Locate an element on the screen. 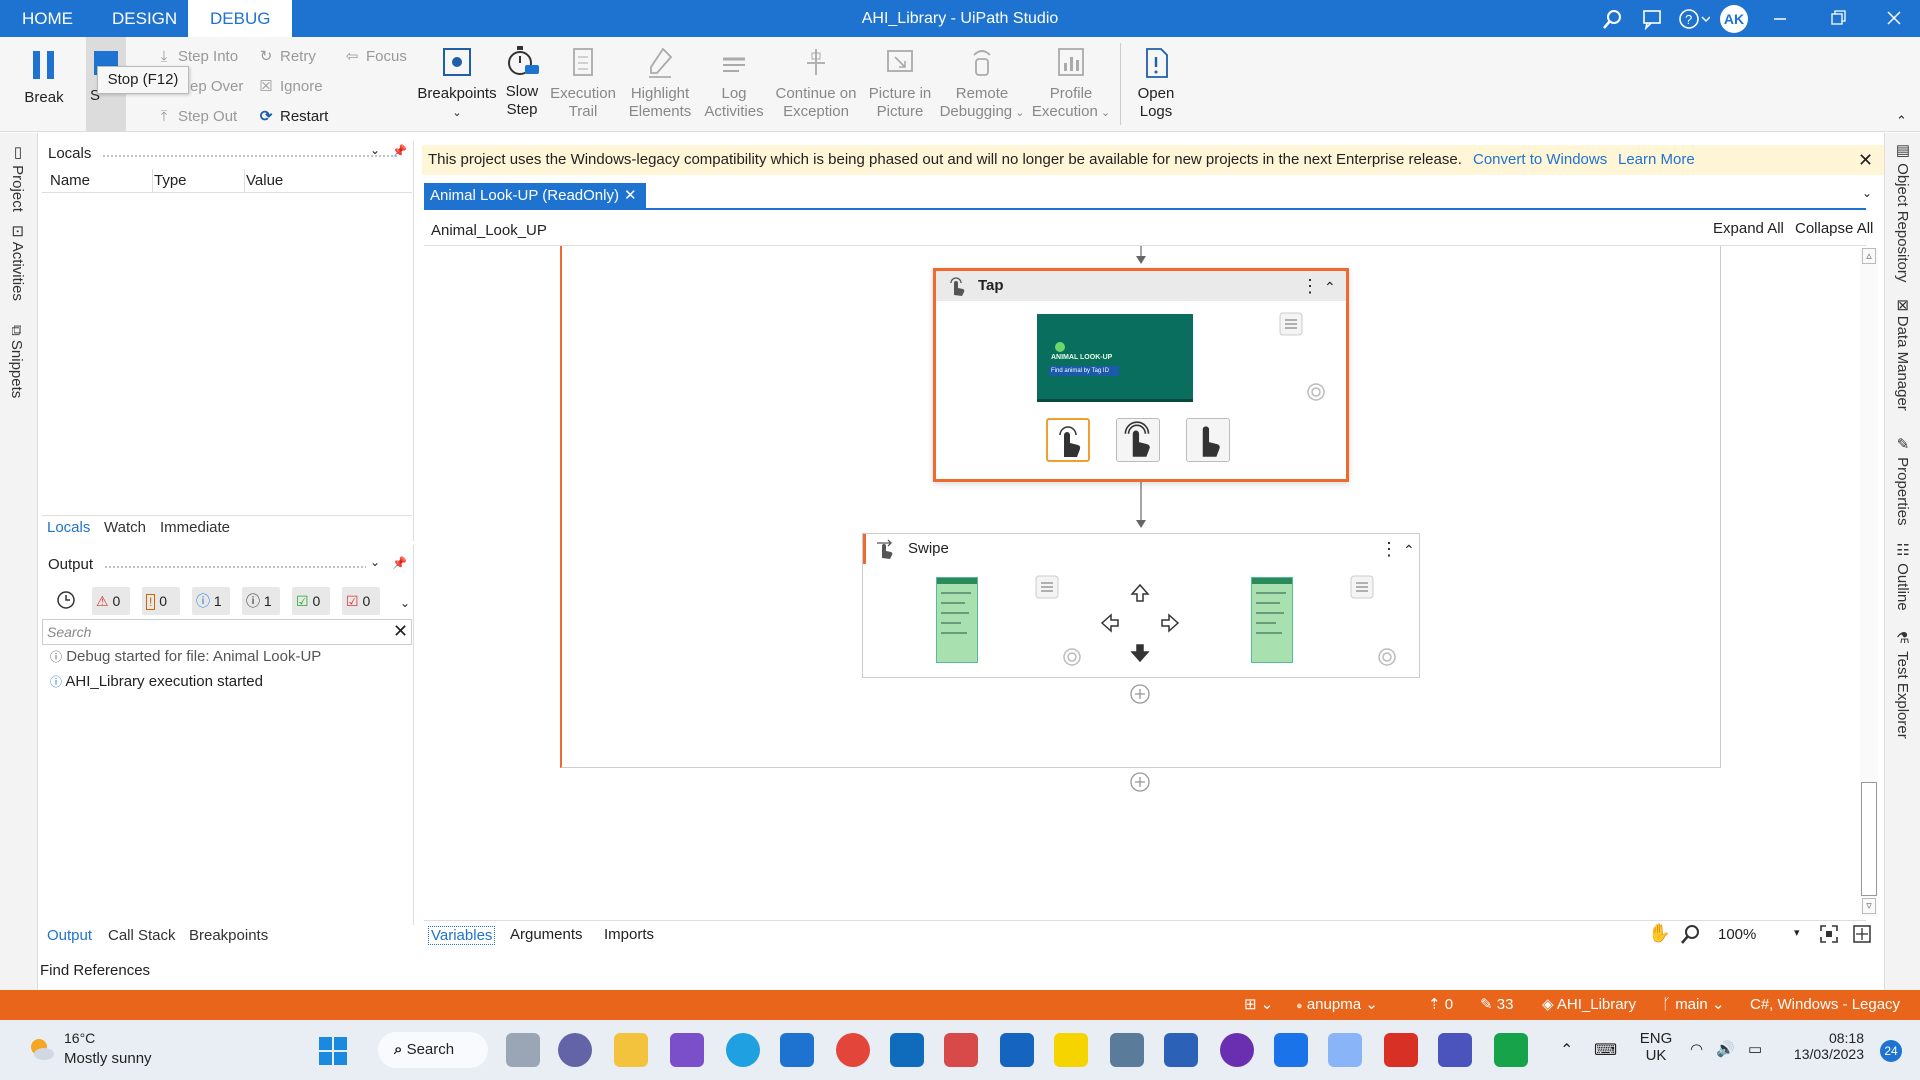  status-warnings: ⇡ 0 is located at coordinates (1440, 1005).